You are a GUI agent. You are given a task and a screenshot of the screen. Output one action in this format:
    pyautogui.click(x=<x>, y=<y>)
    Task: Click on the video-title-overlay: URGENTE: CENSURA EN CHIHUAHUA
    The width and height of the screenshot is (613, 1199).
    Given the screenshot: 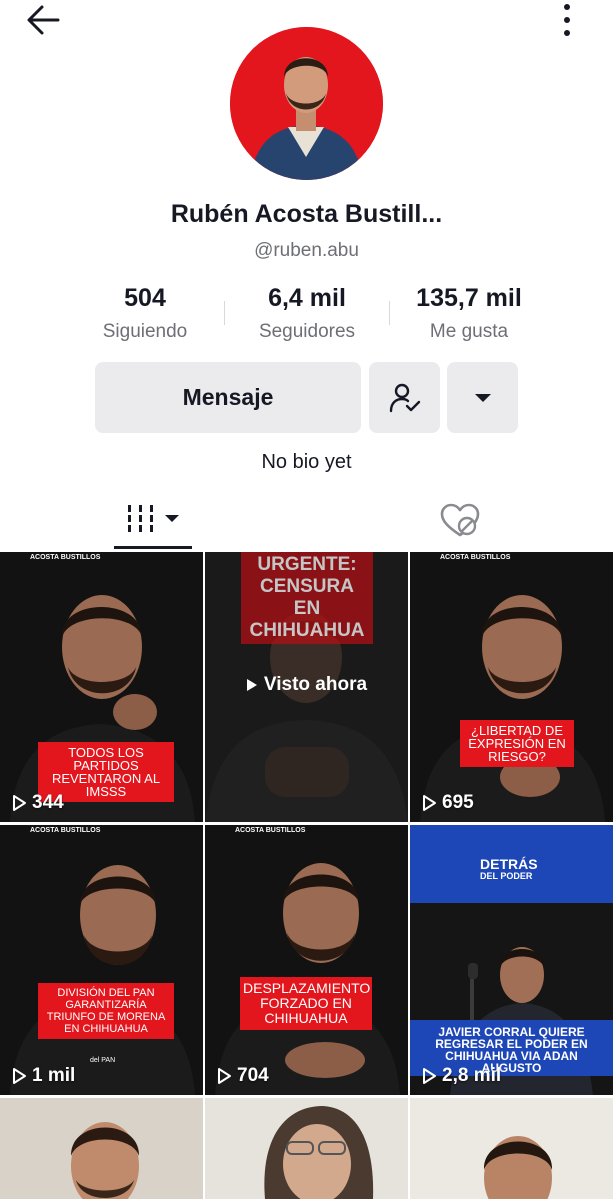 What is the action you would take?
    pyautogui.click(x=307, y=598)
    